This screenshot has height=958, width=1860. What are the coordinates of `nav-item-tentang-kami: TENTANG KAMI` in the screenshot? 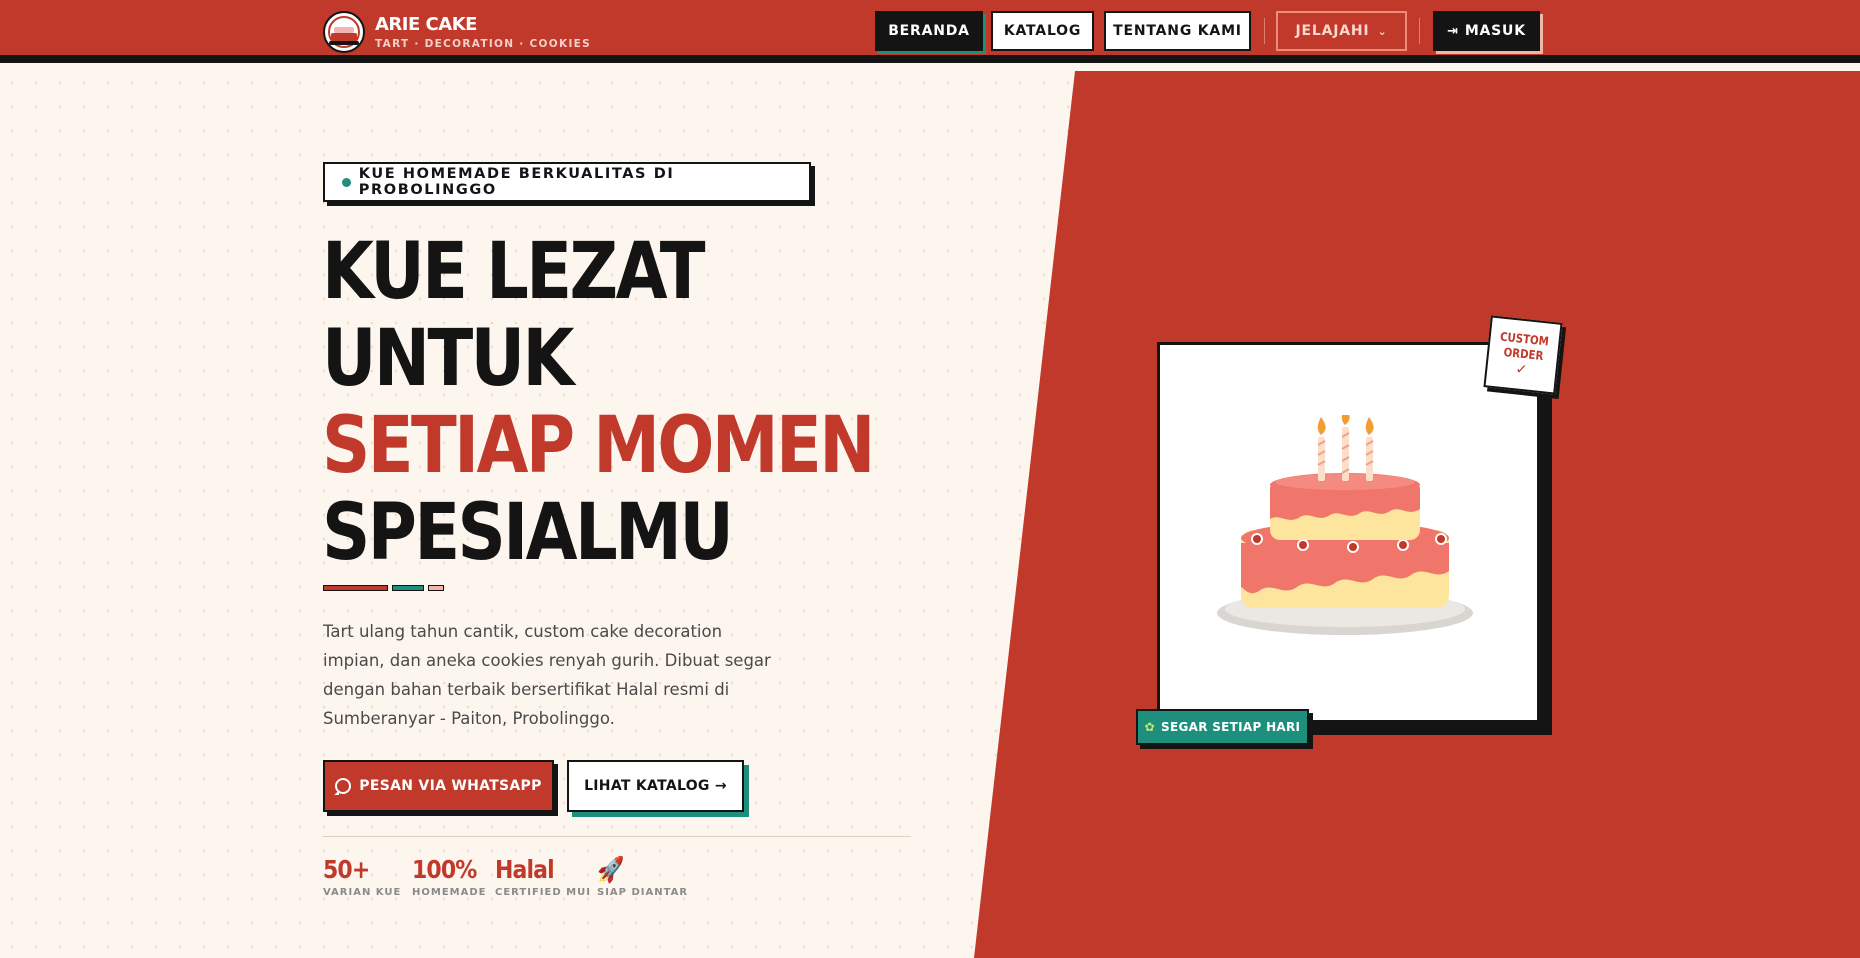 It's located at (1177, 31).